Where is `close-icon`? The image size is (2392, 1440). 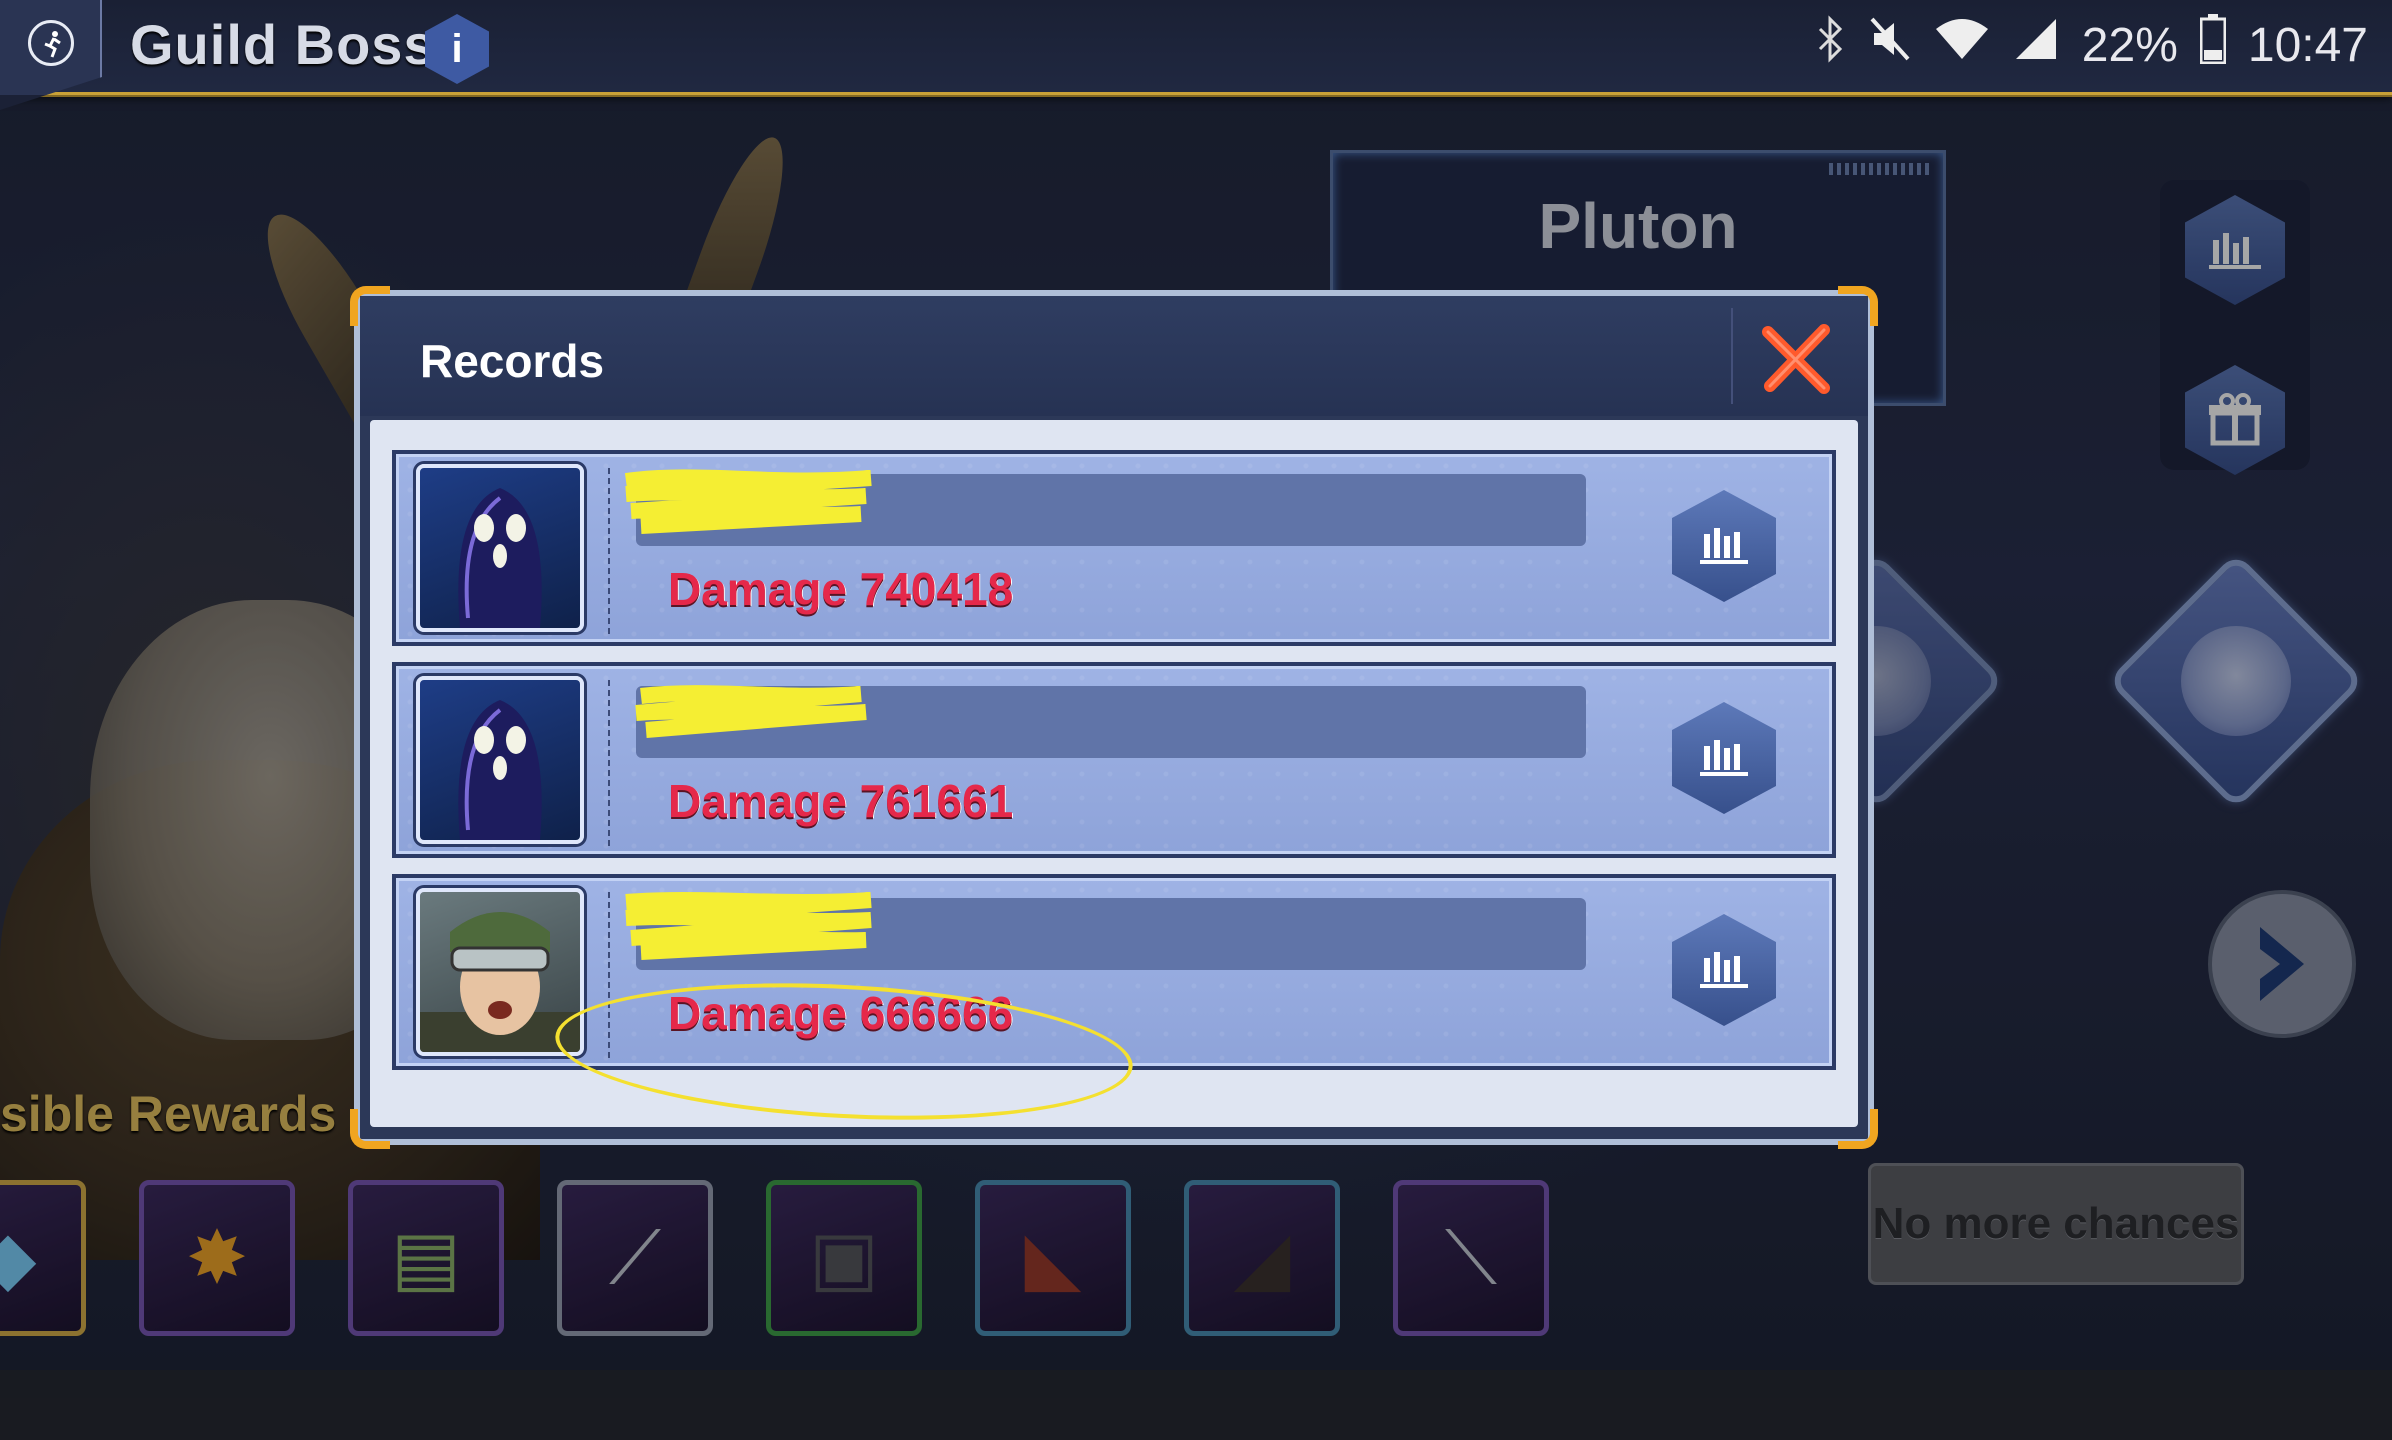
close-icon is located at coordinates (1796, 359).